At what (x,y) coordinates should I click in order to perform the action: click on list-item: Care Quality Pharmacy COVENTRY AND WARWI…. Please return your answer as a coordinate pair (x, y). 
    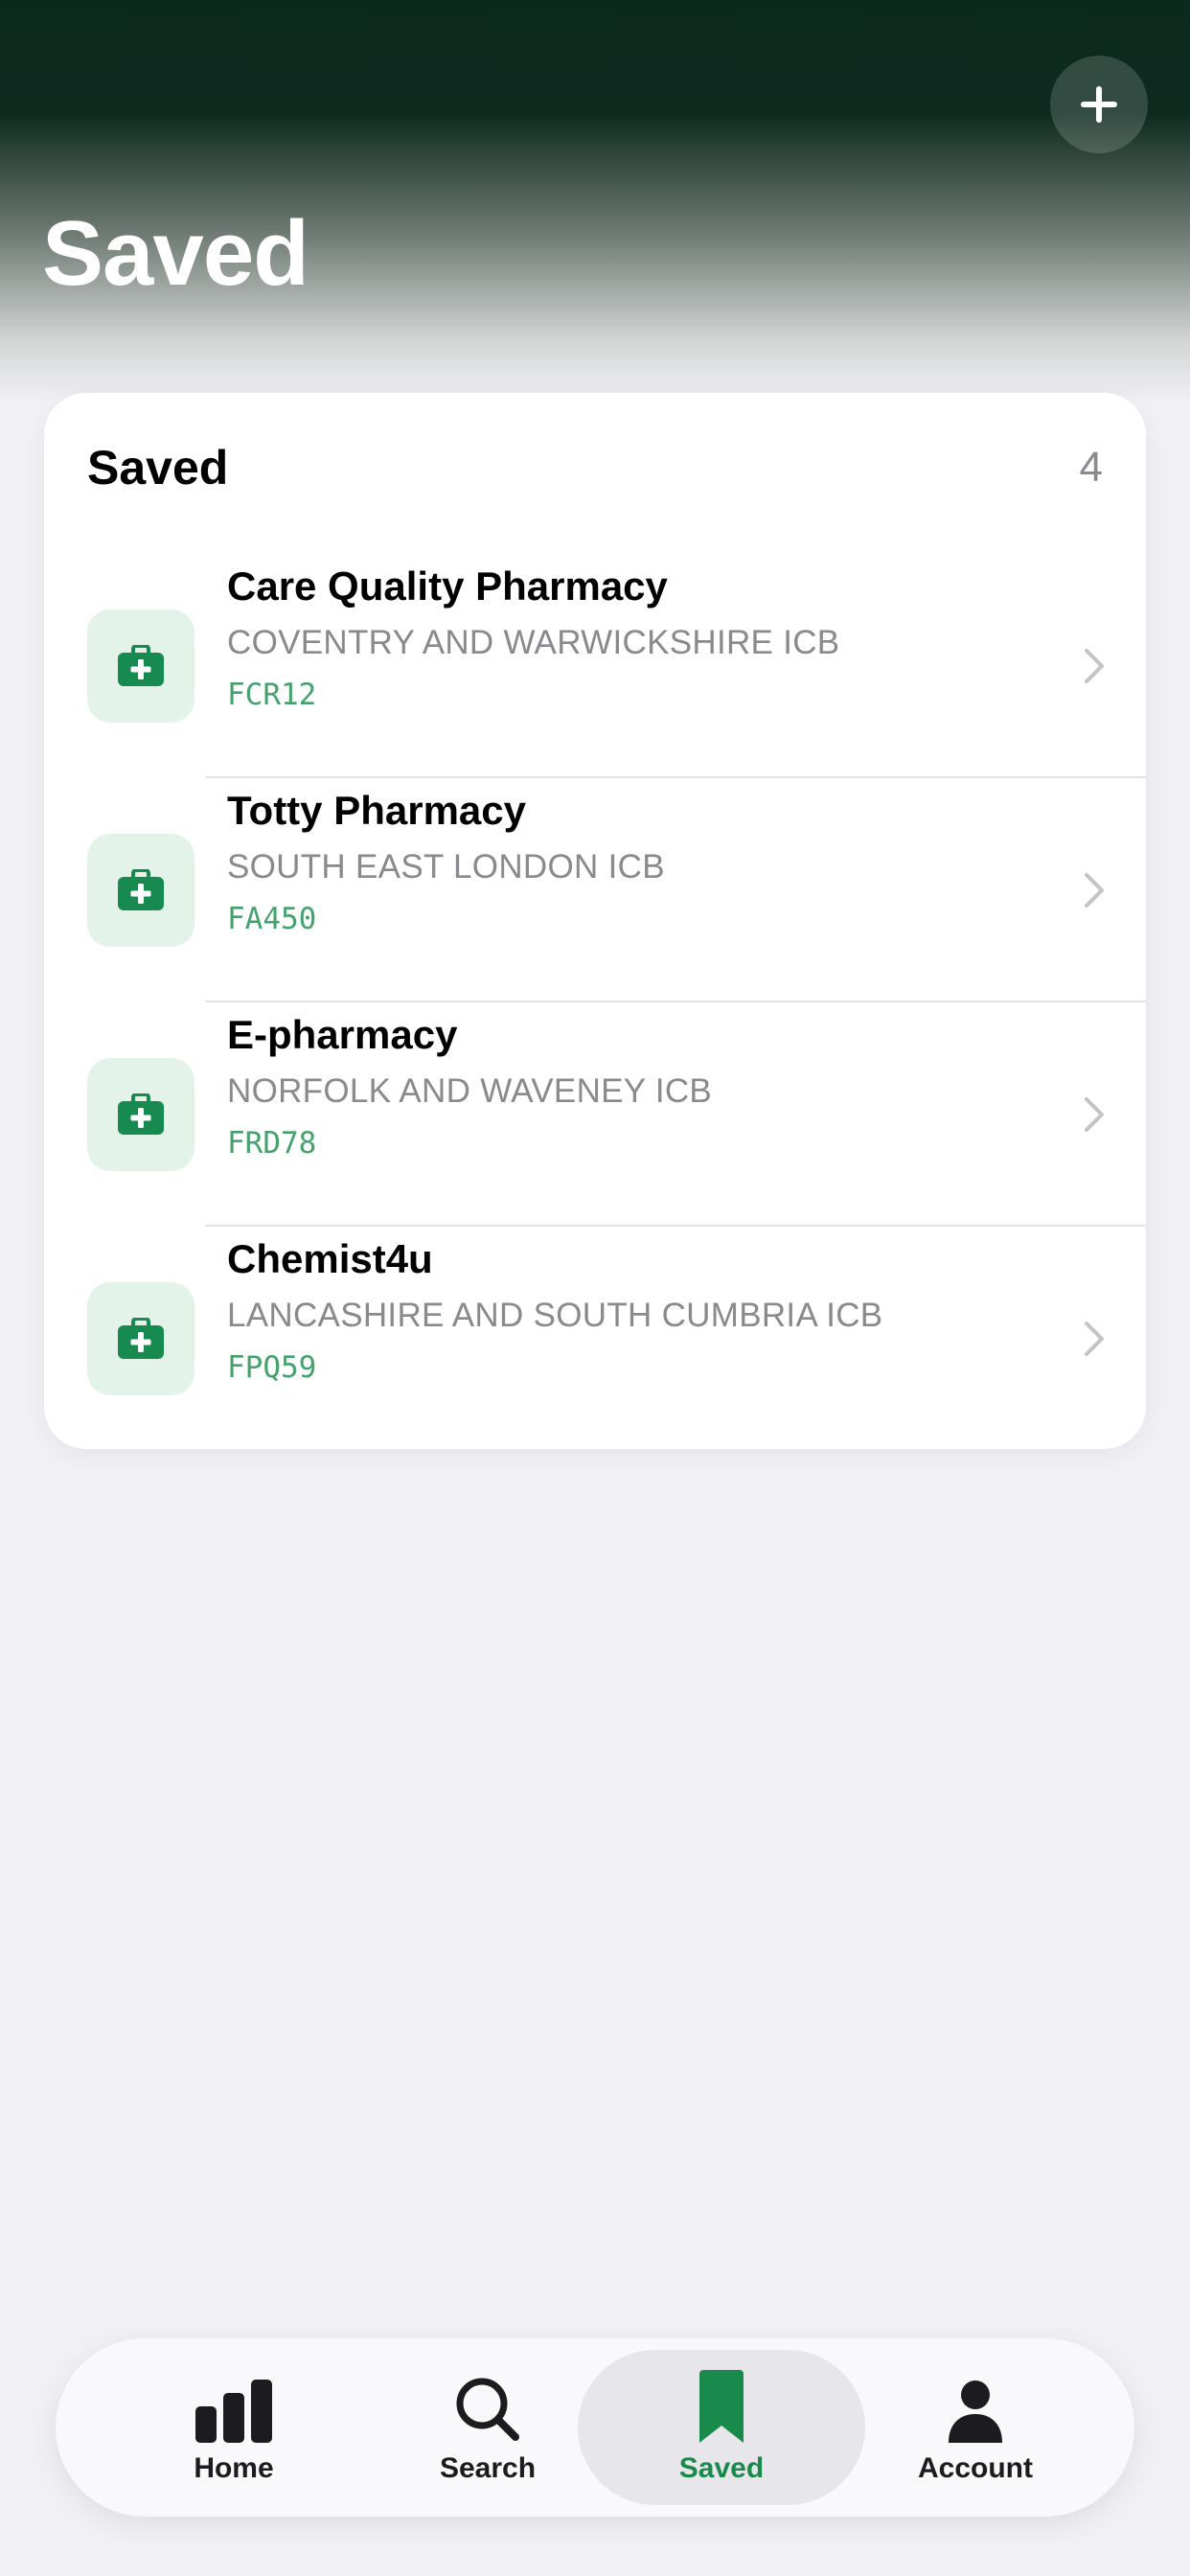
    Looking at the image, I should click on (595, 666).